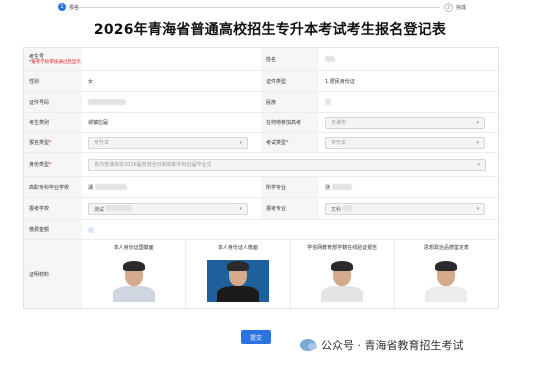  Describe the element at coordinates (168, 142) in the screenshot. I see `reg-type-select: 专升本 ▾` at that location.